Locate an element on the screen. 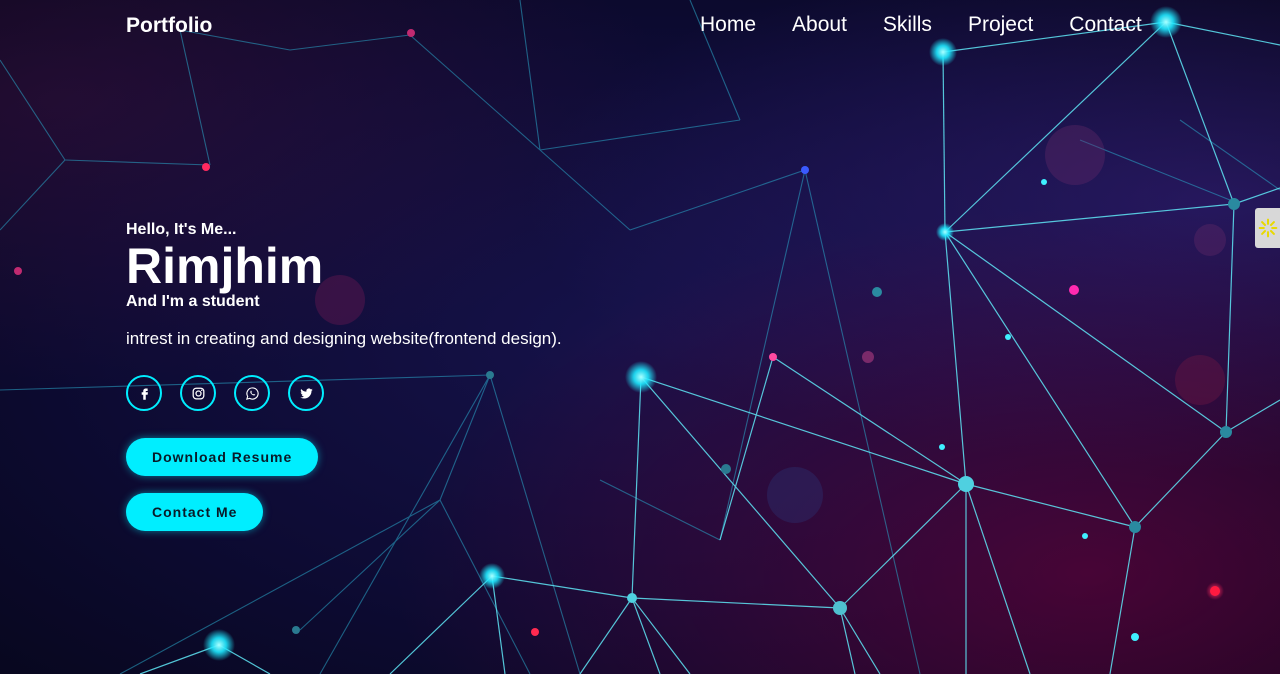 This screenshot has width=1280, height=674. contact-button-wrapper: Contact Me is located at coordinates (426, 512).